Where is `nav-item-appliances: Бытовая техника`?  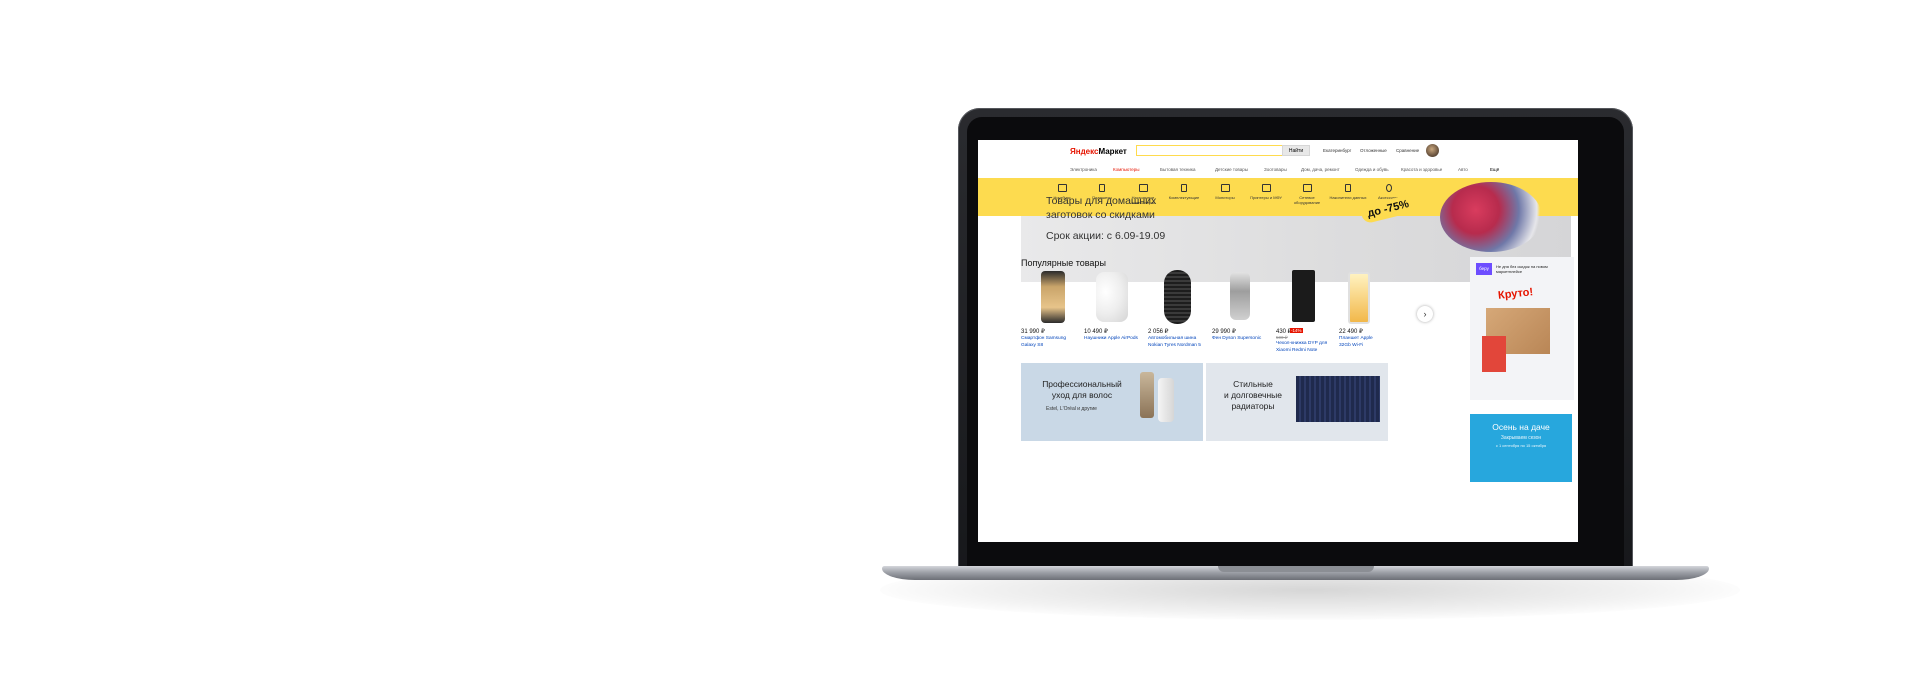 nav-item-appliances: Бытовая техника is located at coordinates (1177, 169).